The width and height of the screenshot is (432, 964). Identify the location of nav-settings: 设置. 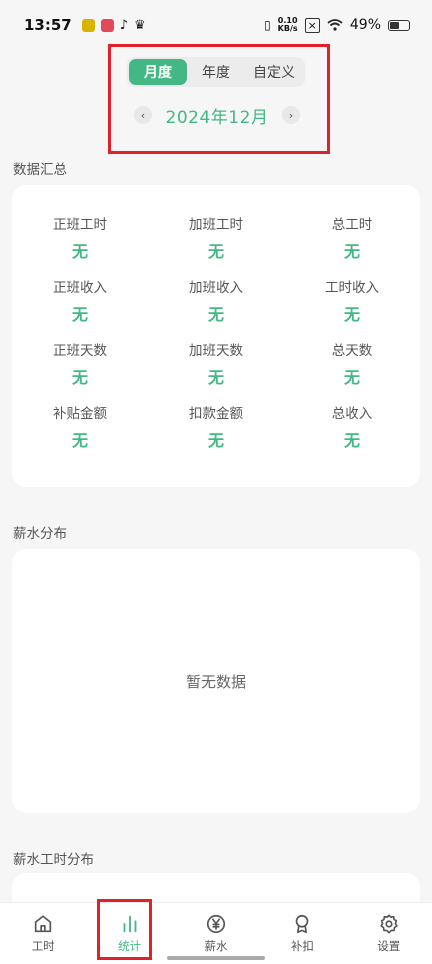
(389, 933).